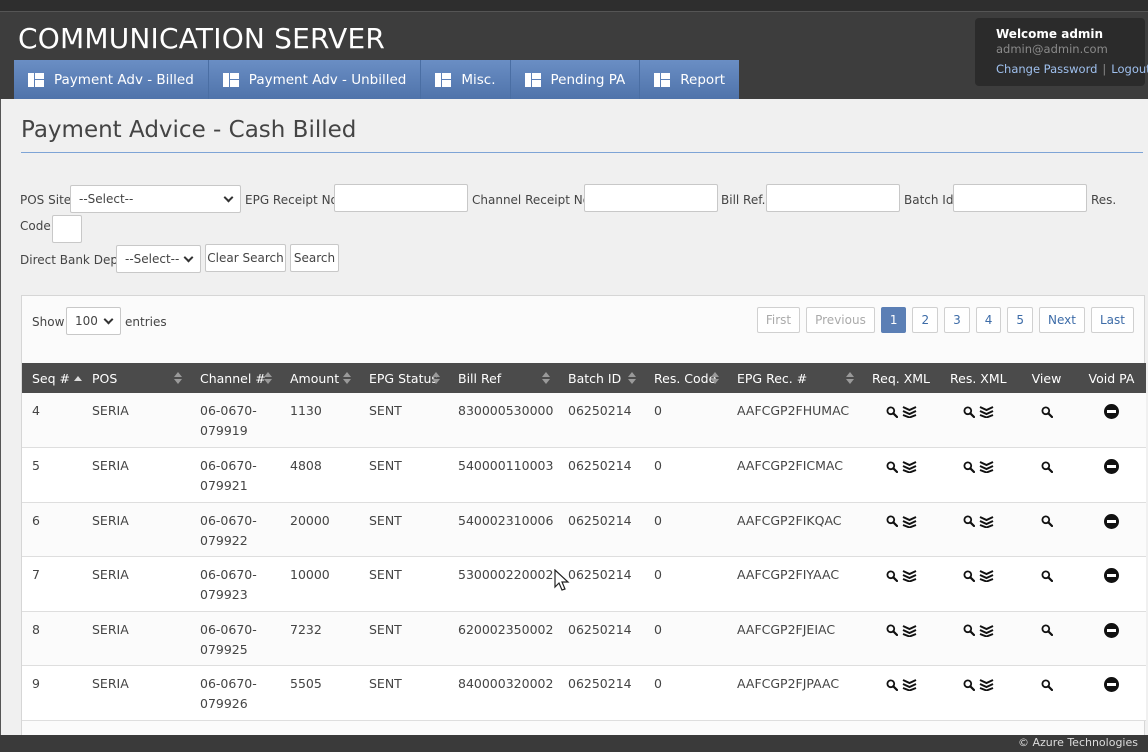 This screenshot has width=1148, height=752. What do you see at coordinates (651, 198) in the screenshot?
I see `channel-receipt-input` at bounding box center [651, 198].